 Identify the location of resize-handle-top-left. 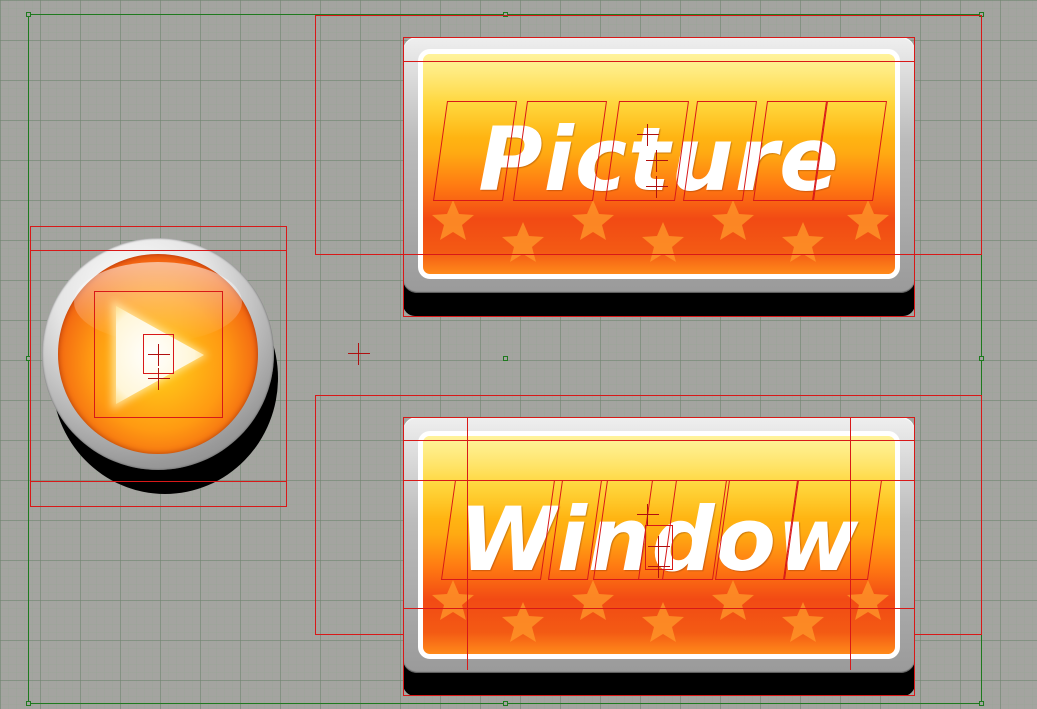
(28, 14).